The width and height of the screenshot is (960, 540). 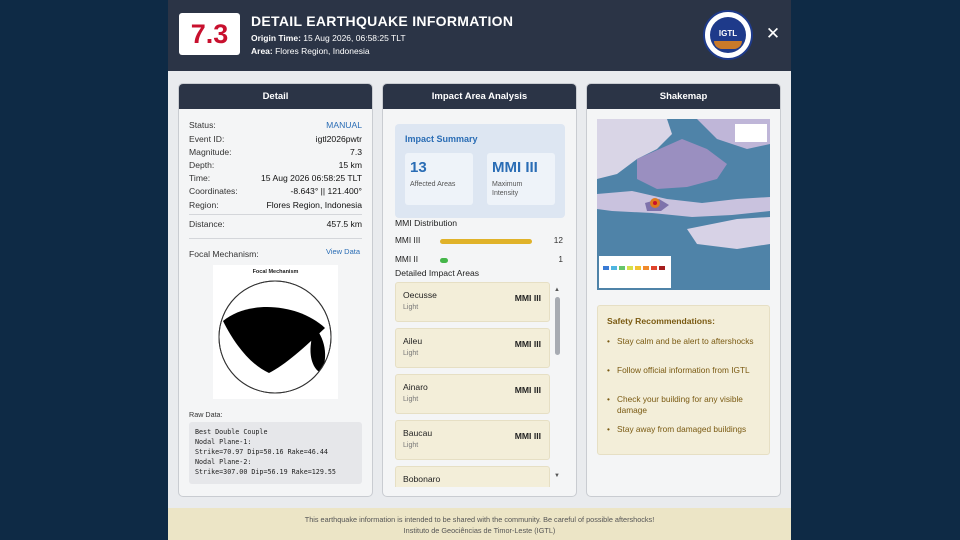 What do you see at coordinates (560, 259) in the screenshot?
I see `mmi-bar-count: 1` at bounding box center [560, 259].